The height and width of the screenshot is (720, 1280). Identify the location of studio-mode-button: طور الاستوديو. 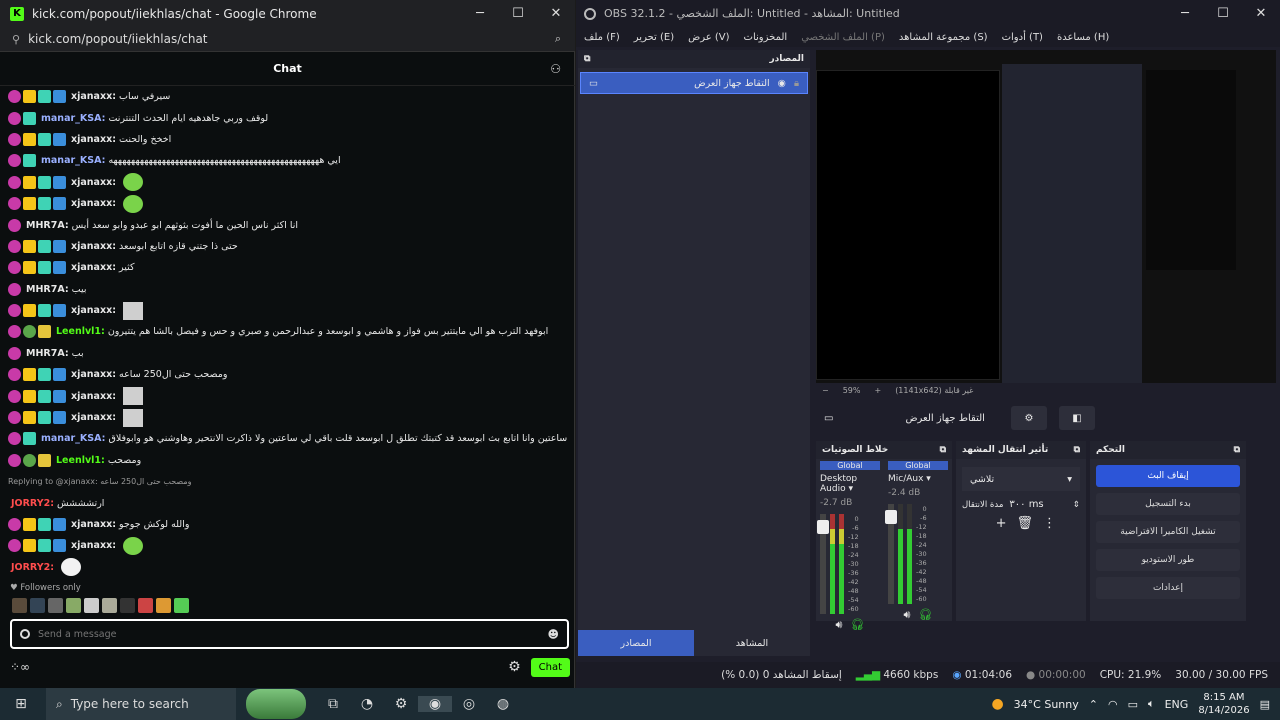
(1168, 560).